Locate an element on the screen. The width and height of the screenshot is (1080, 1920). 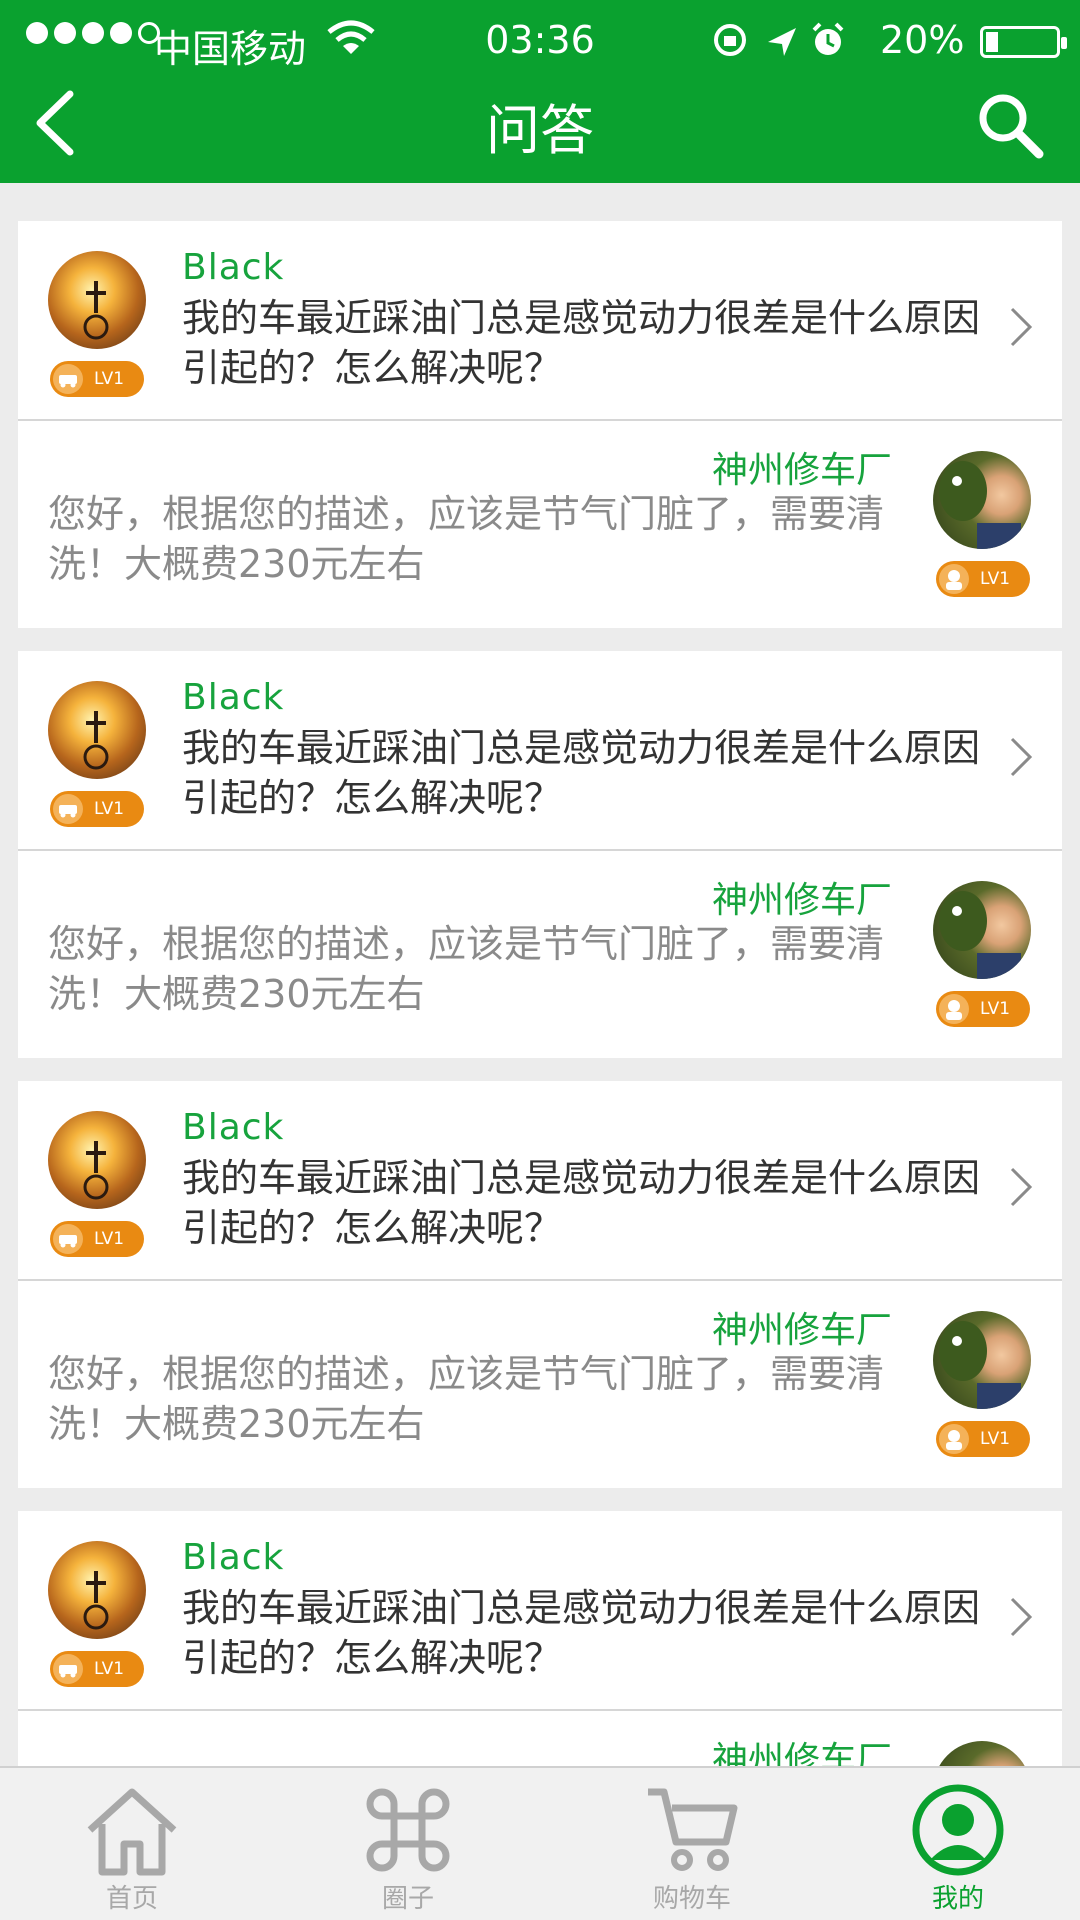
home-icon is located at coordinates (132, 1832).